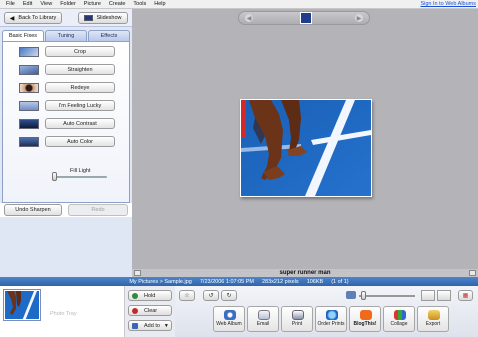  I want to click on export-button: Export, so click(433, 319).